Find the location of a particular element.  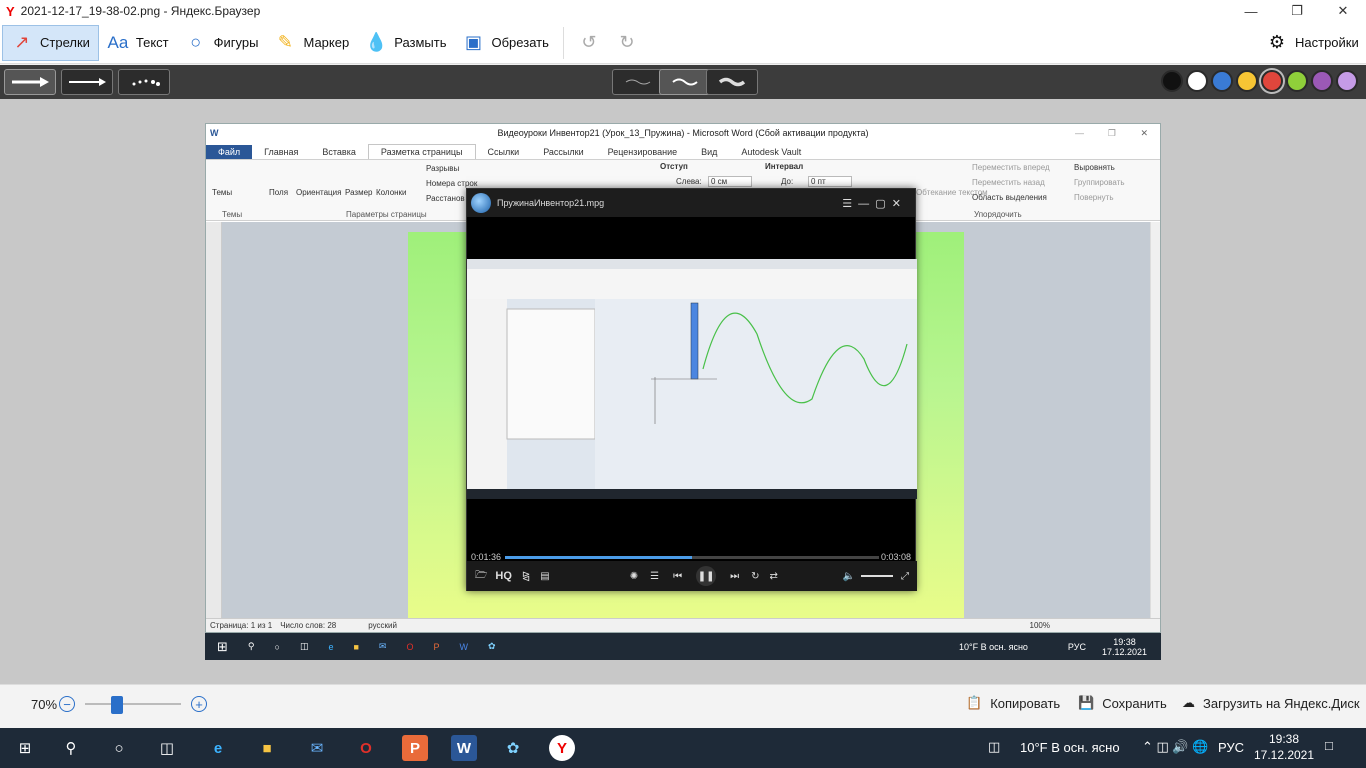

folder-icon: 🗁 is located at coordinates (481, 576).